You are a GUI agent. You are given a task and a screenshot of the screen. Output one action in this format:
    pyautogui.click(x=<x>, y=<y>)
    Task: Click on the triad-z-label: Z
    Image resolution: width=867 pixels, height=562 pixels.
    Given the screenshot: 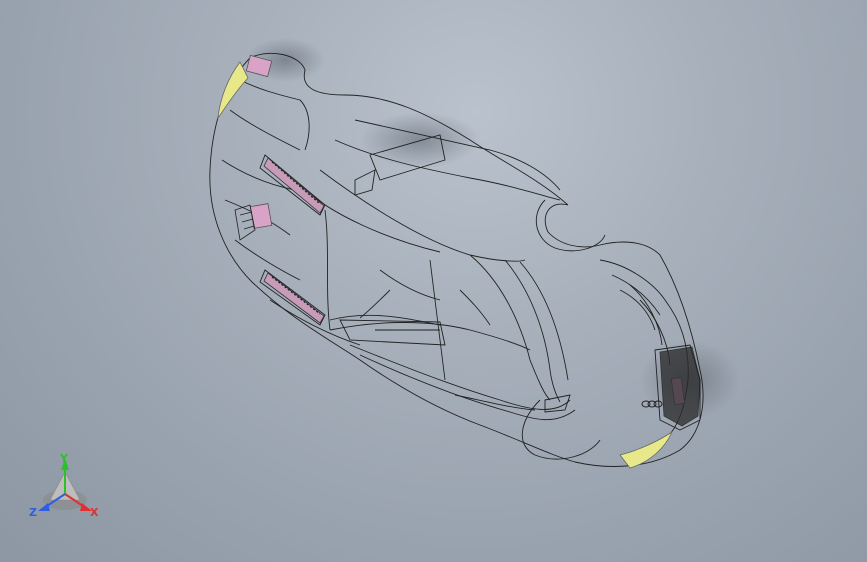 What is the action you would take?
    pyautogui.click(x=33, y=512)
    